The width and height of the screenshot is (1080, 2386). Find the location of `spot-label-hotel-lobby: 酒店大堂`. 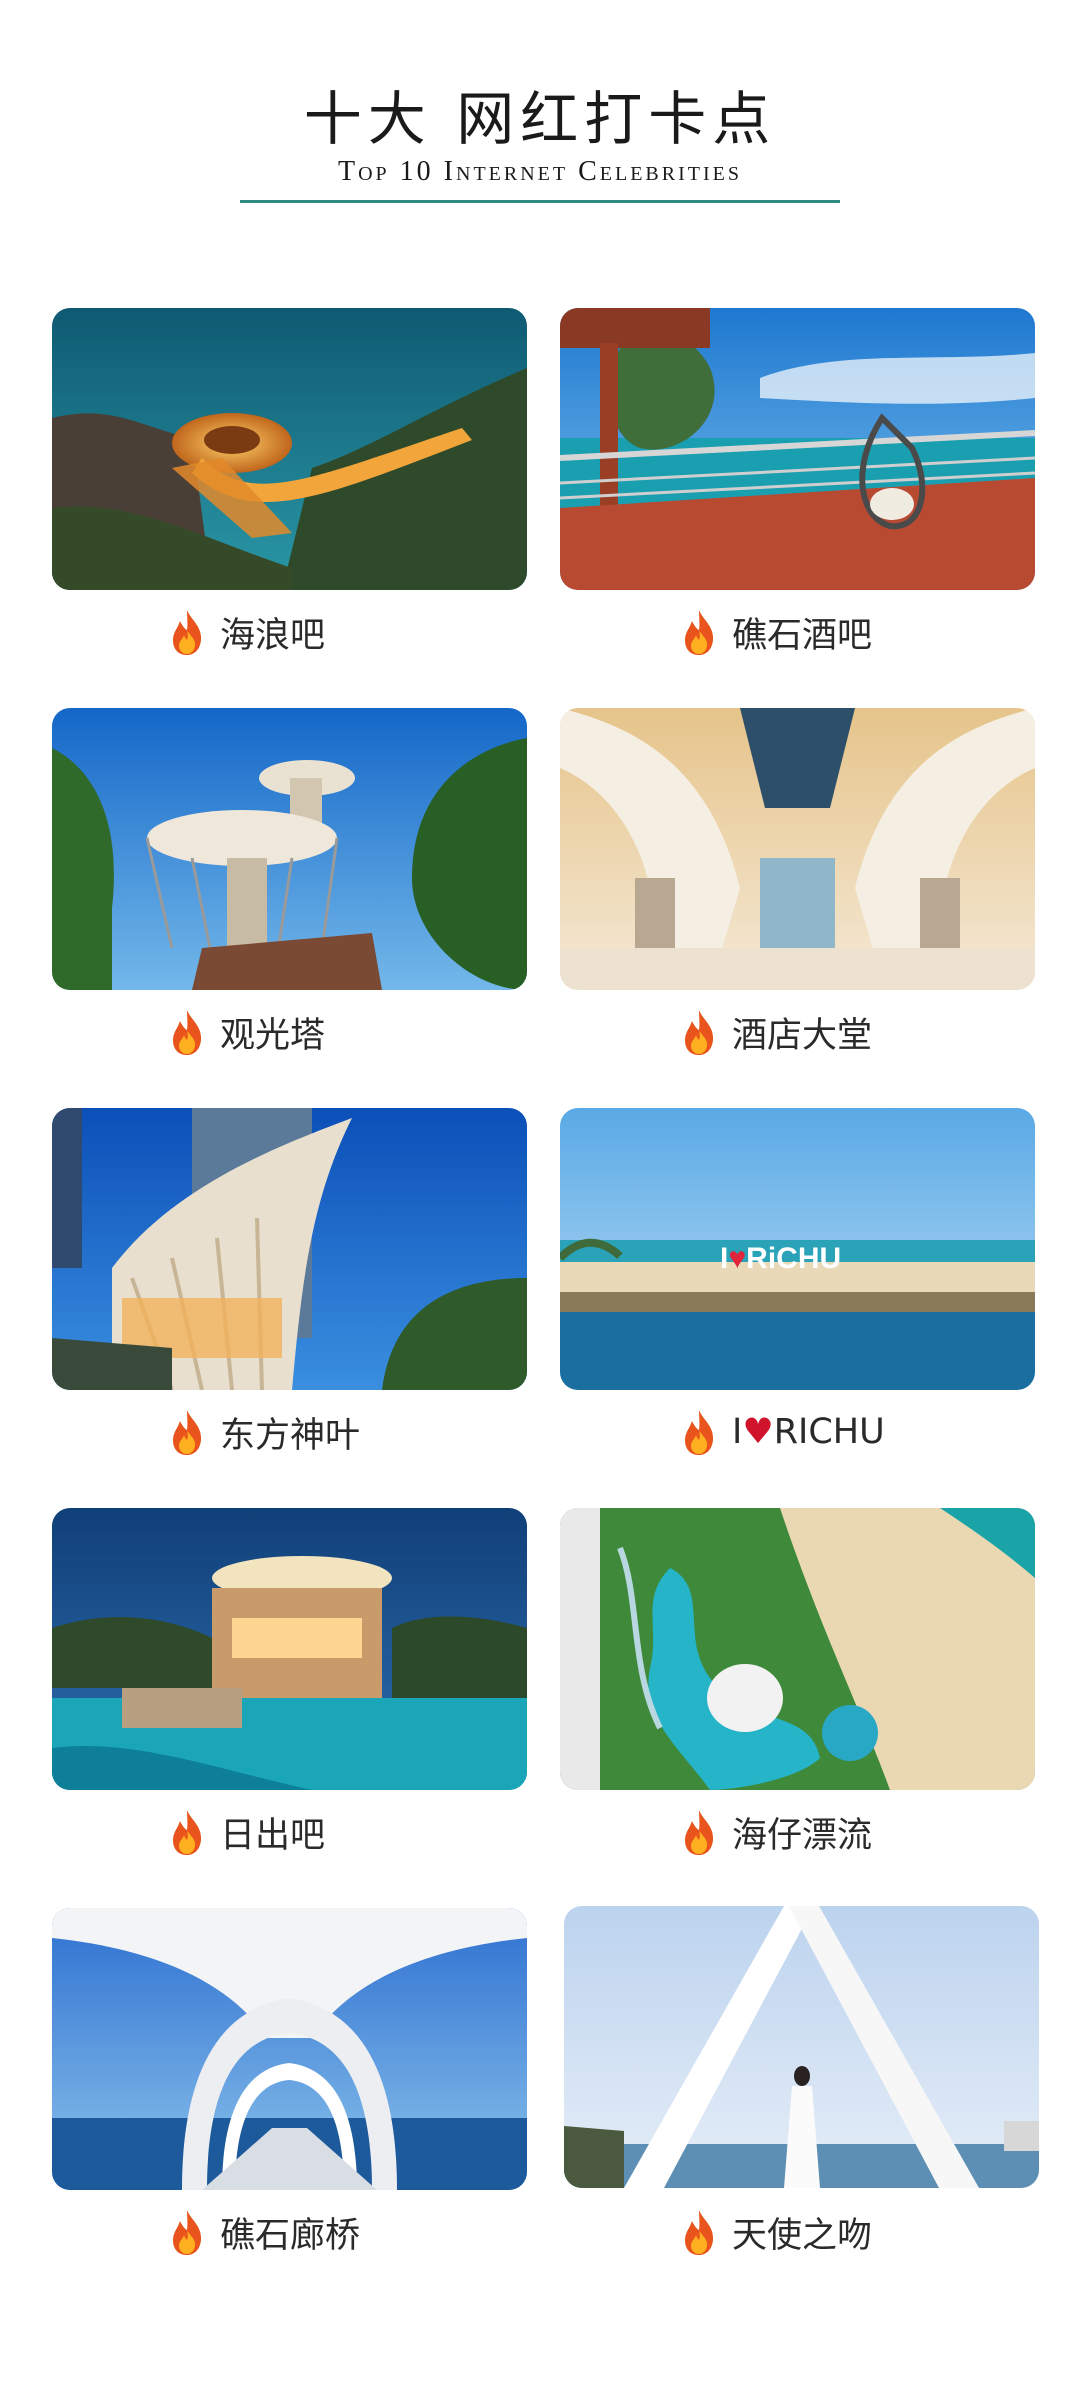

spot-label-hotel-lobby: 酒店大堂 is located at coordinates (776, 1032).